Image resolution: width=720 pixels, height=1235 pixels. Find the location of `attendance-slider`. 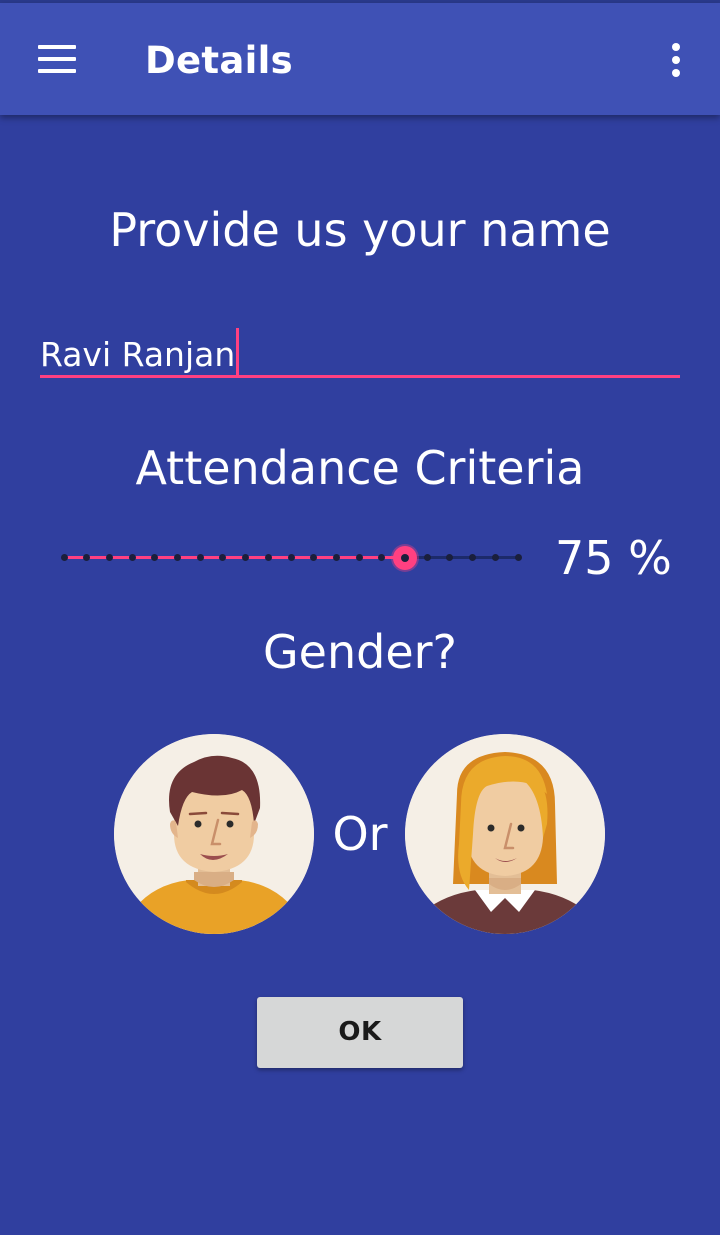

attendance-slider is located at coordinates (292, 558).